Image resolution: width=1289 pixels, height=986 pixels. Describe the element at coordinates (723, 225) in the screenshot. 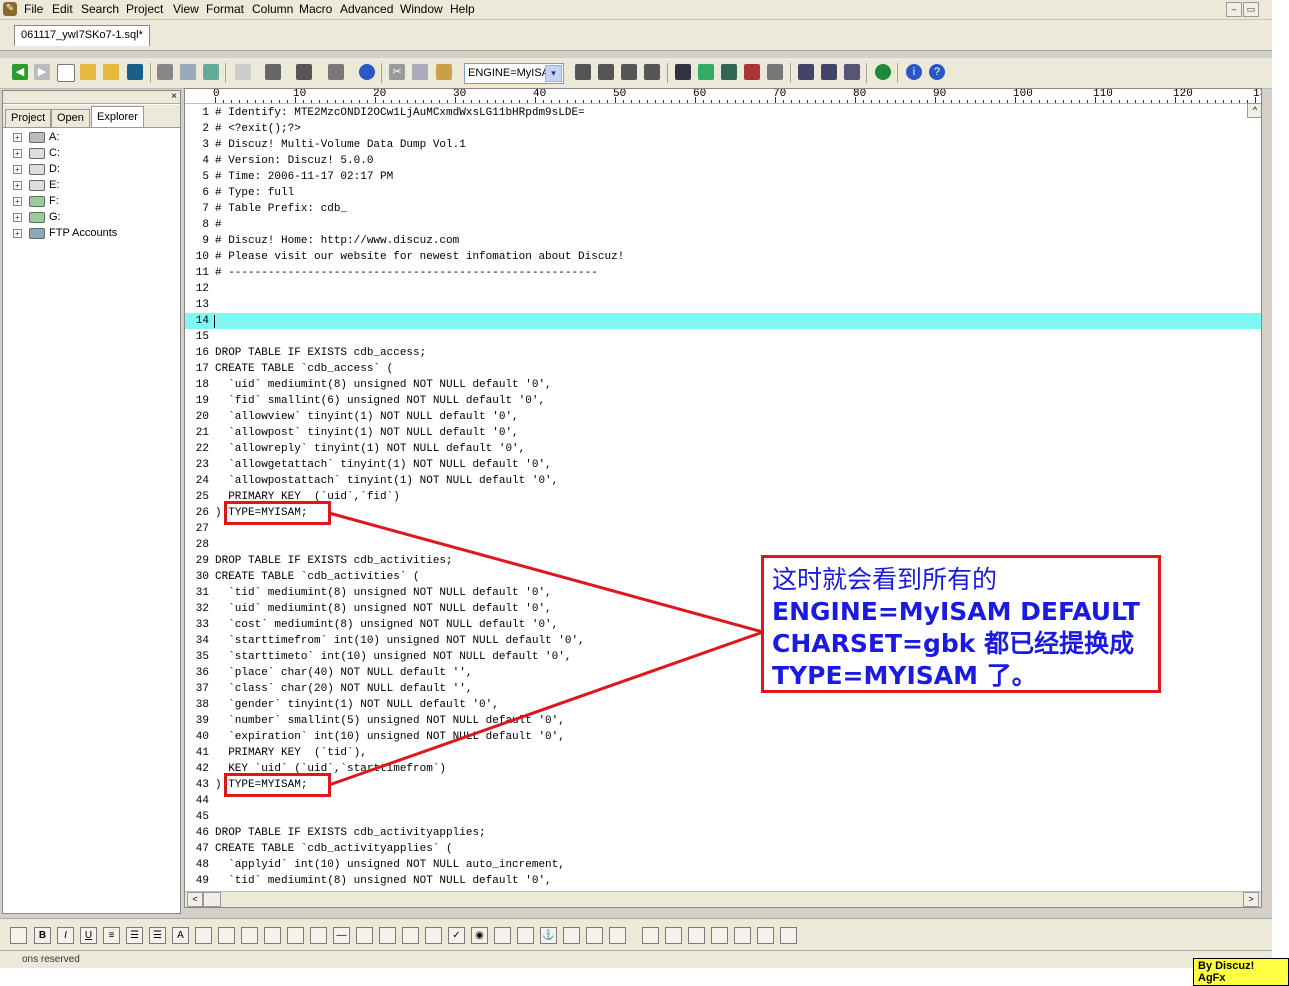

I see `code-line: 8 #` at that location.